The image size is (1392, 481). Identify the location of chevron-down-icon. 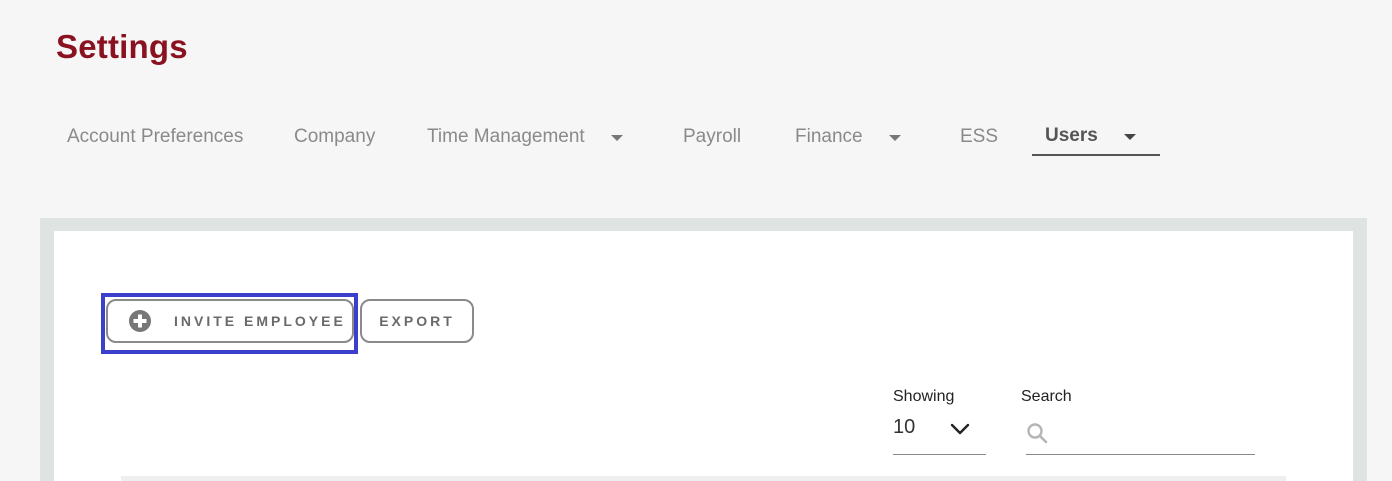
(960, 429).